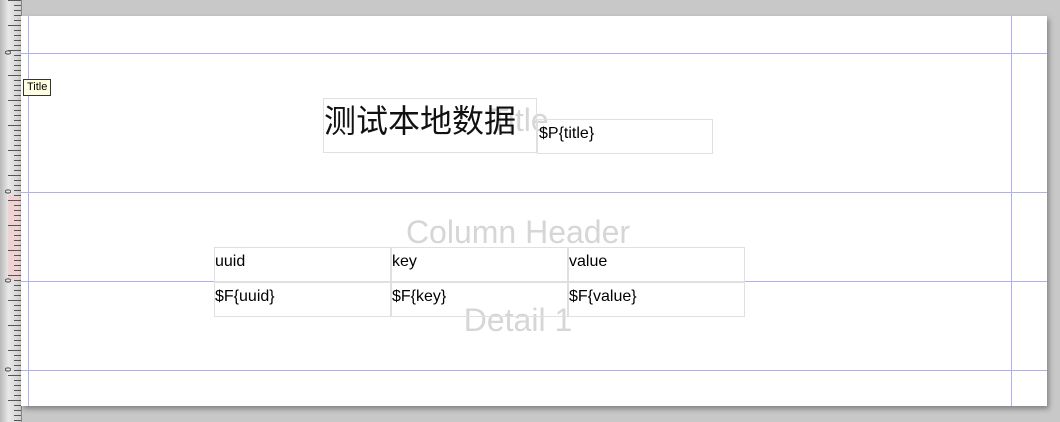 This screenshot has height=422, width=1060. I want to click on detail-field-key: $F{key}, so click(479, 299).